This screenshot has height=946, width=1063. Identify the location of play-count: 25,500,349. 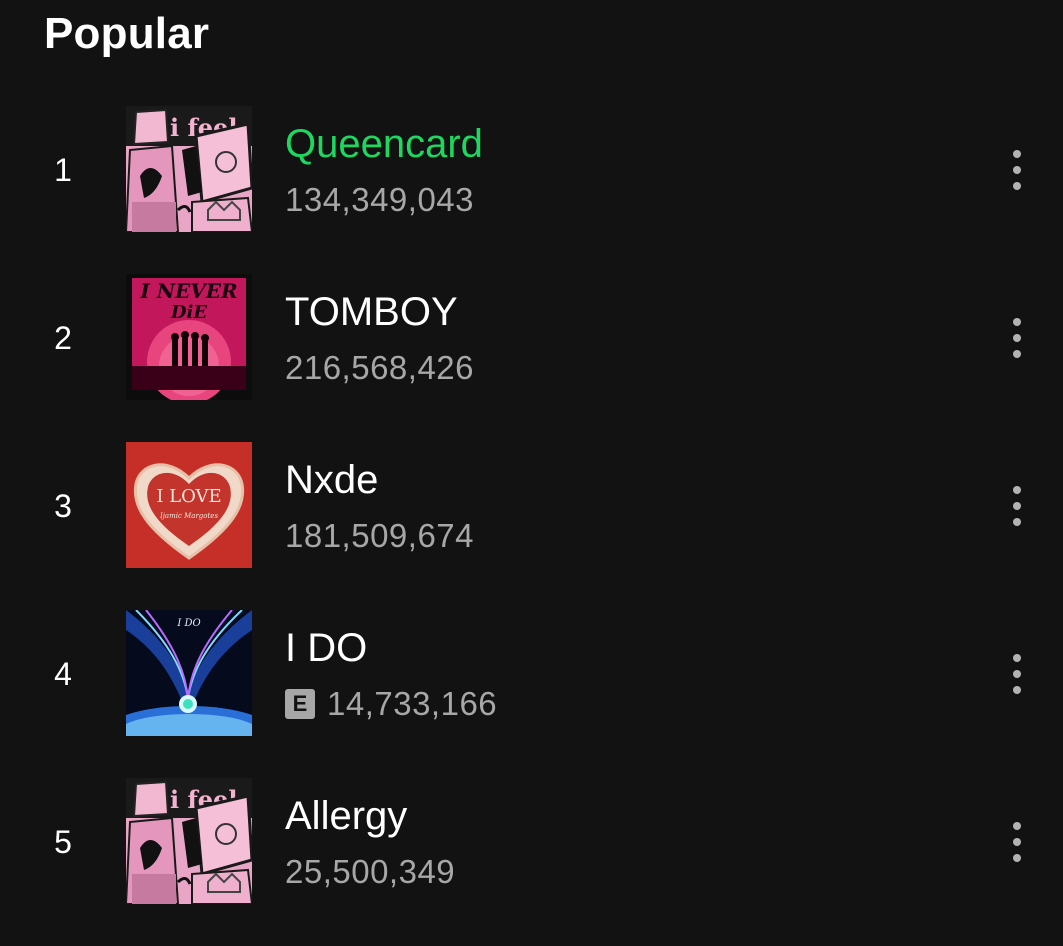
(370, 871).